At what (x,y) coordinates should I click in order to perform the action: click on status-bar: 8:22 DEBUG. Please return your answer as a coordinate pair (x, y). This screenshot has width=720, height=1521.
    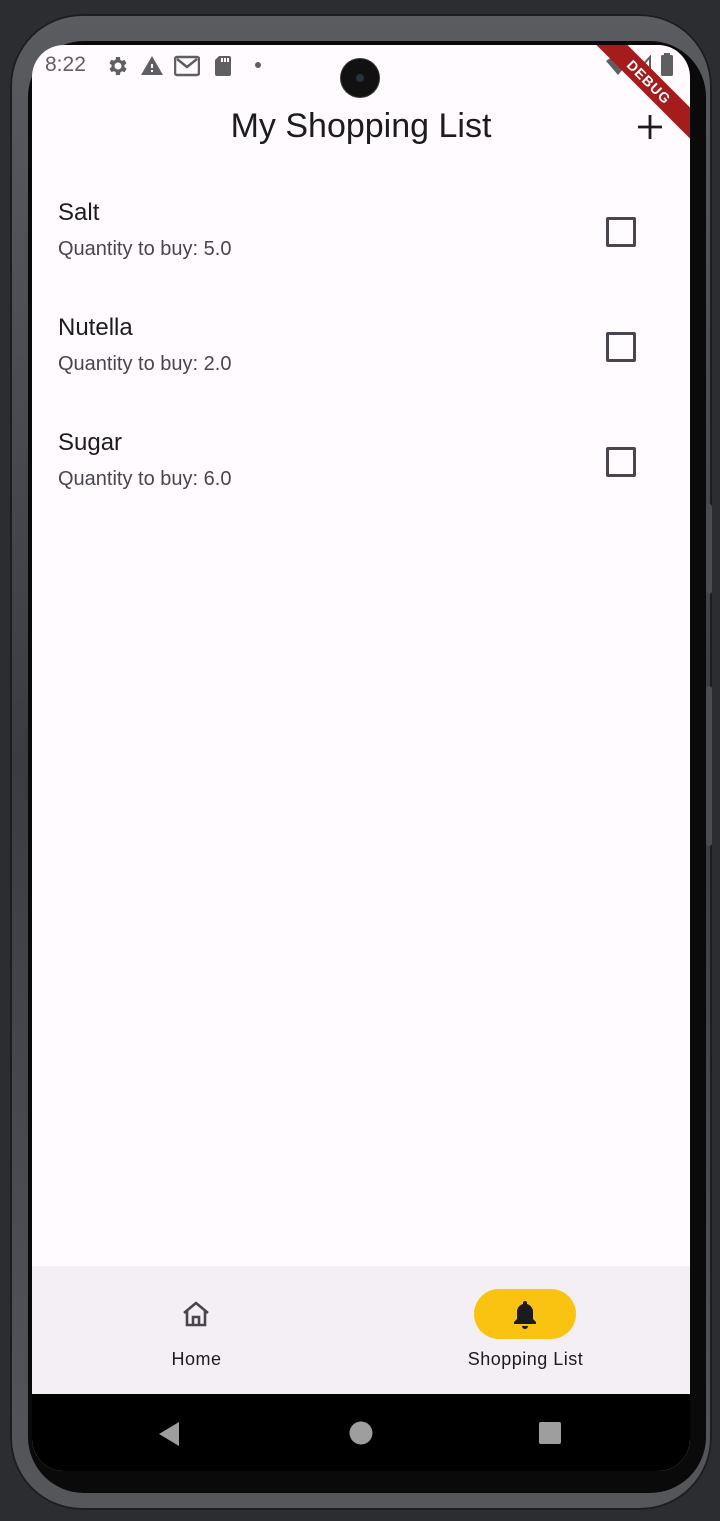
    Looking at the image, I should click on (361, 94).